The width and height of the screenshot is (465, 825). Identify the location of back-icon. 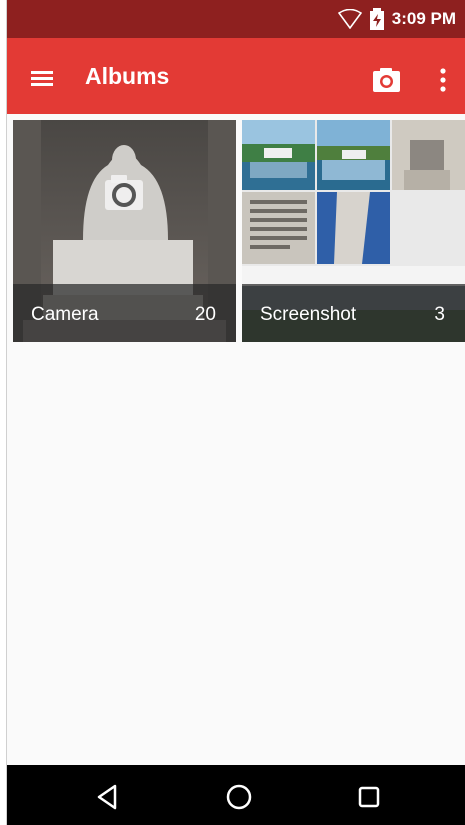
(107, 797).